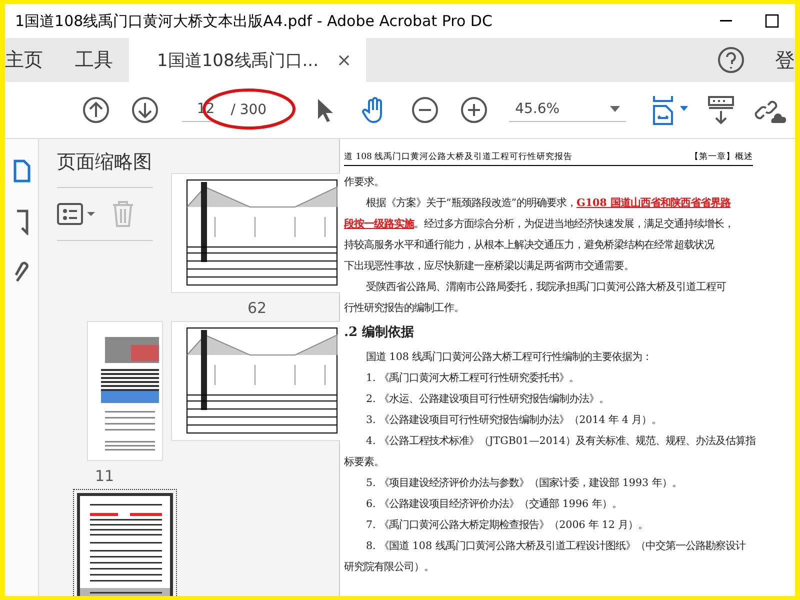  Describe the element at coordinates (364, 182) in the screenshot. I see `text-line: 作要求。` at that location.